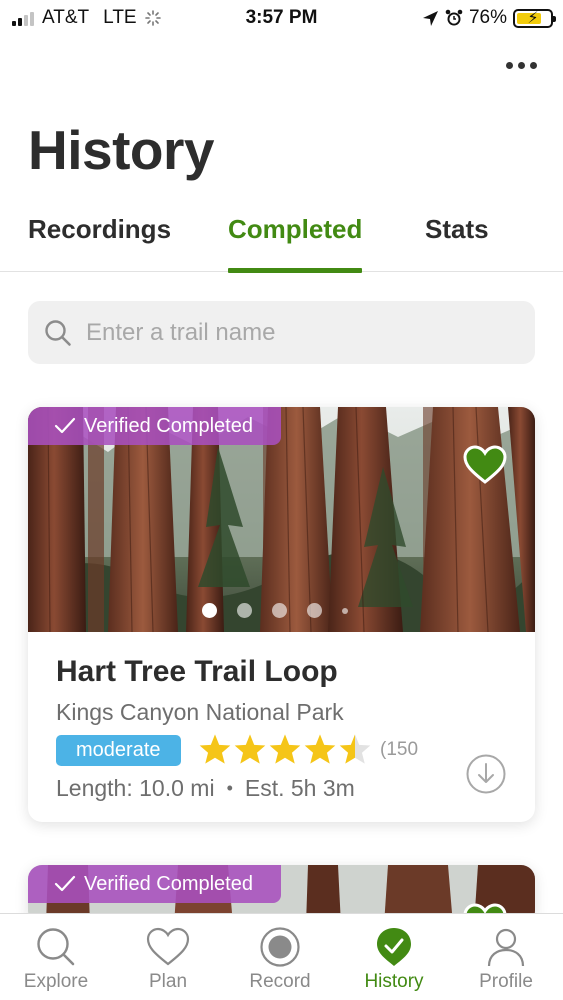  I want to click on search-input, so click(296, 332).